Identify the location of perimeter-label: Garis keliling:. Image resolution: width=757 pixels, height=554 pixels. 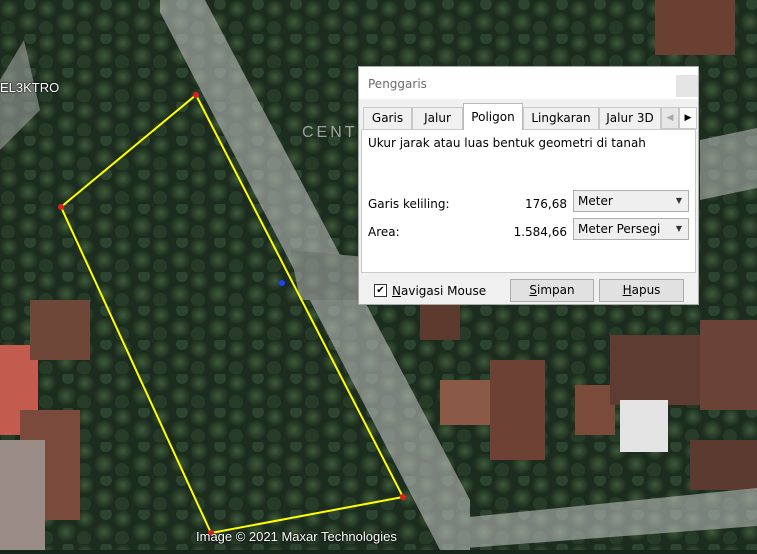
(409, 204).